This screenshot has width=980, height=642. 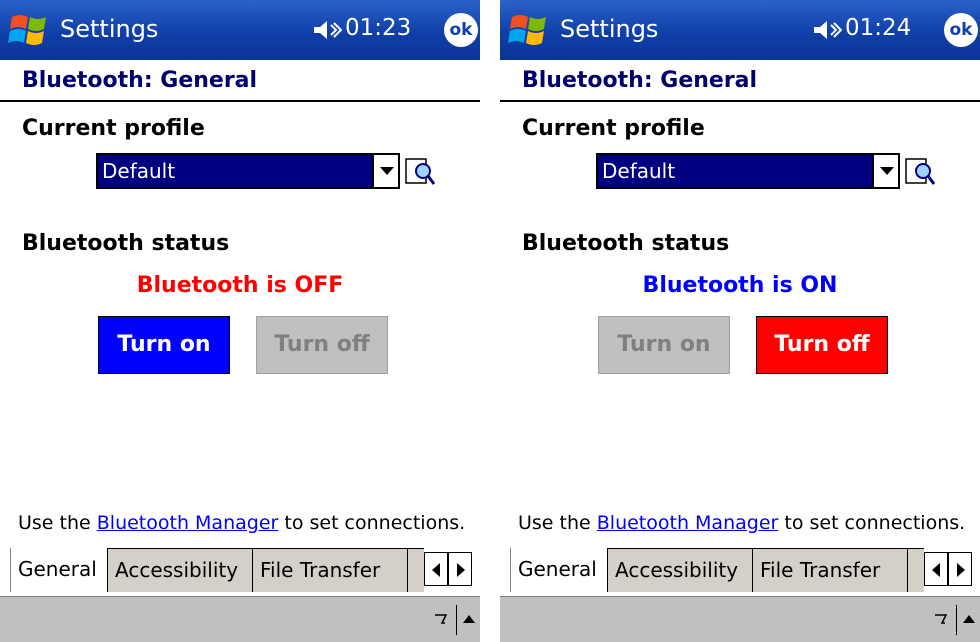 I want to click on title-bar: Settings 01:23 ok, so click(x=240, y=30).